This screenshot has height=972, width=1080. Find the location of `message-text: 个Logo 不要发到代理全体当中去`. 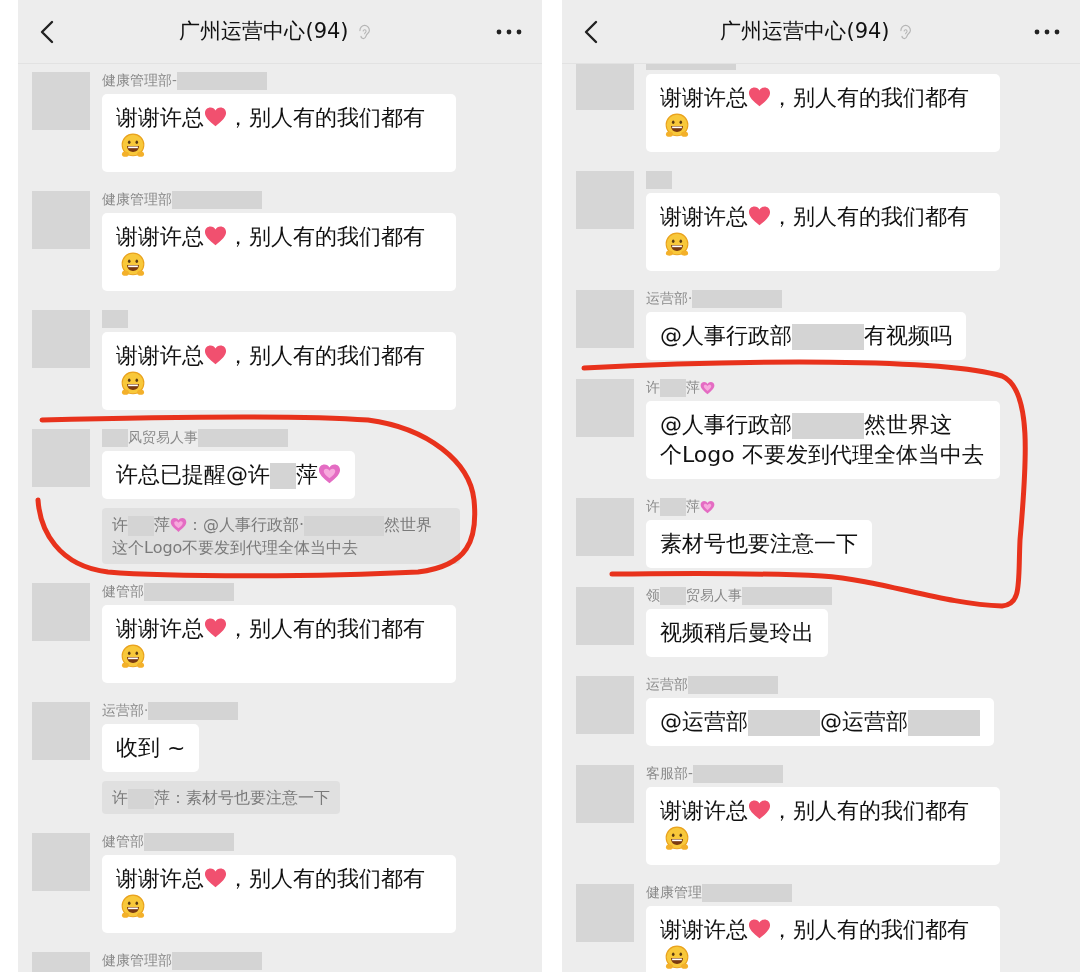

message-text: 个Logo 不要发到代理全体当中去 is located at coordinates (822, 455).